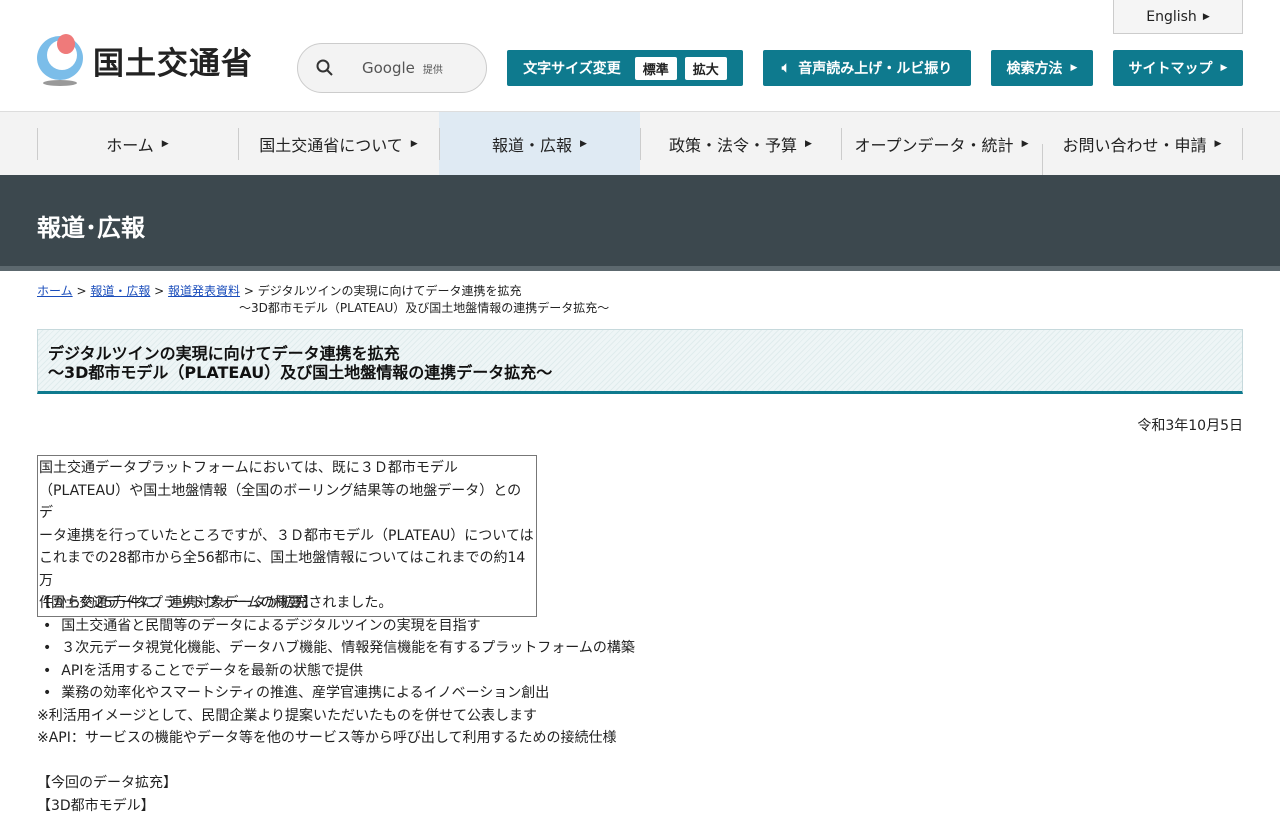 This screenshot has width=1280, height=817. Describe the element at coordinates (1135, 144) in the screenshot. I see `nav-label: お問い合わせ・申請` at that location.